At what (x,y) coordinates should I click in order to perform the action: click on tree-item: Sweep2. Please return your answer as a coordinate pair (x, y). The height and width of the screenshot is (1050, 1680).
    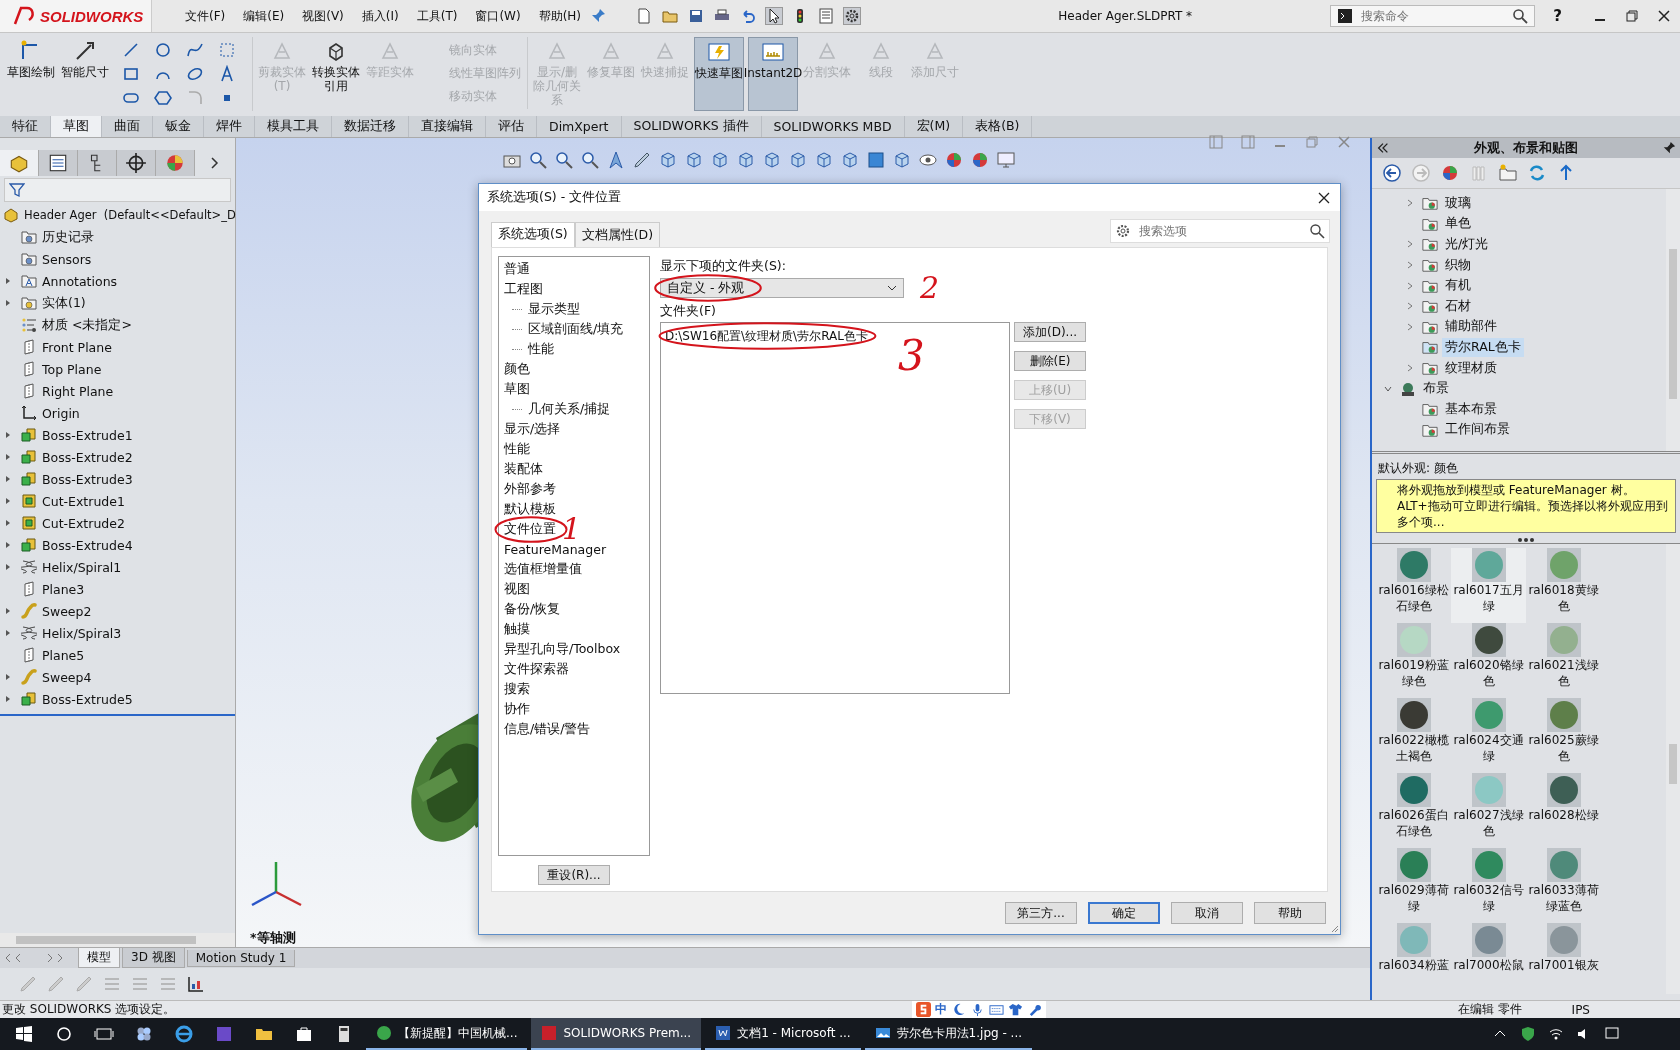
    Looking at the image, I should click on (67, 611).